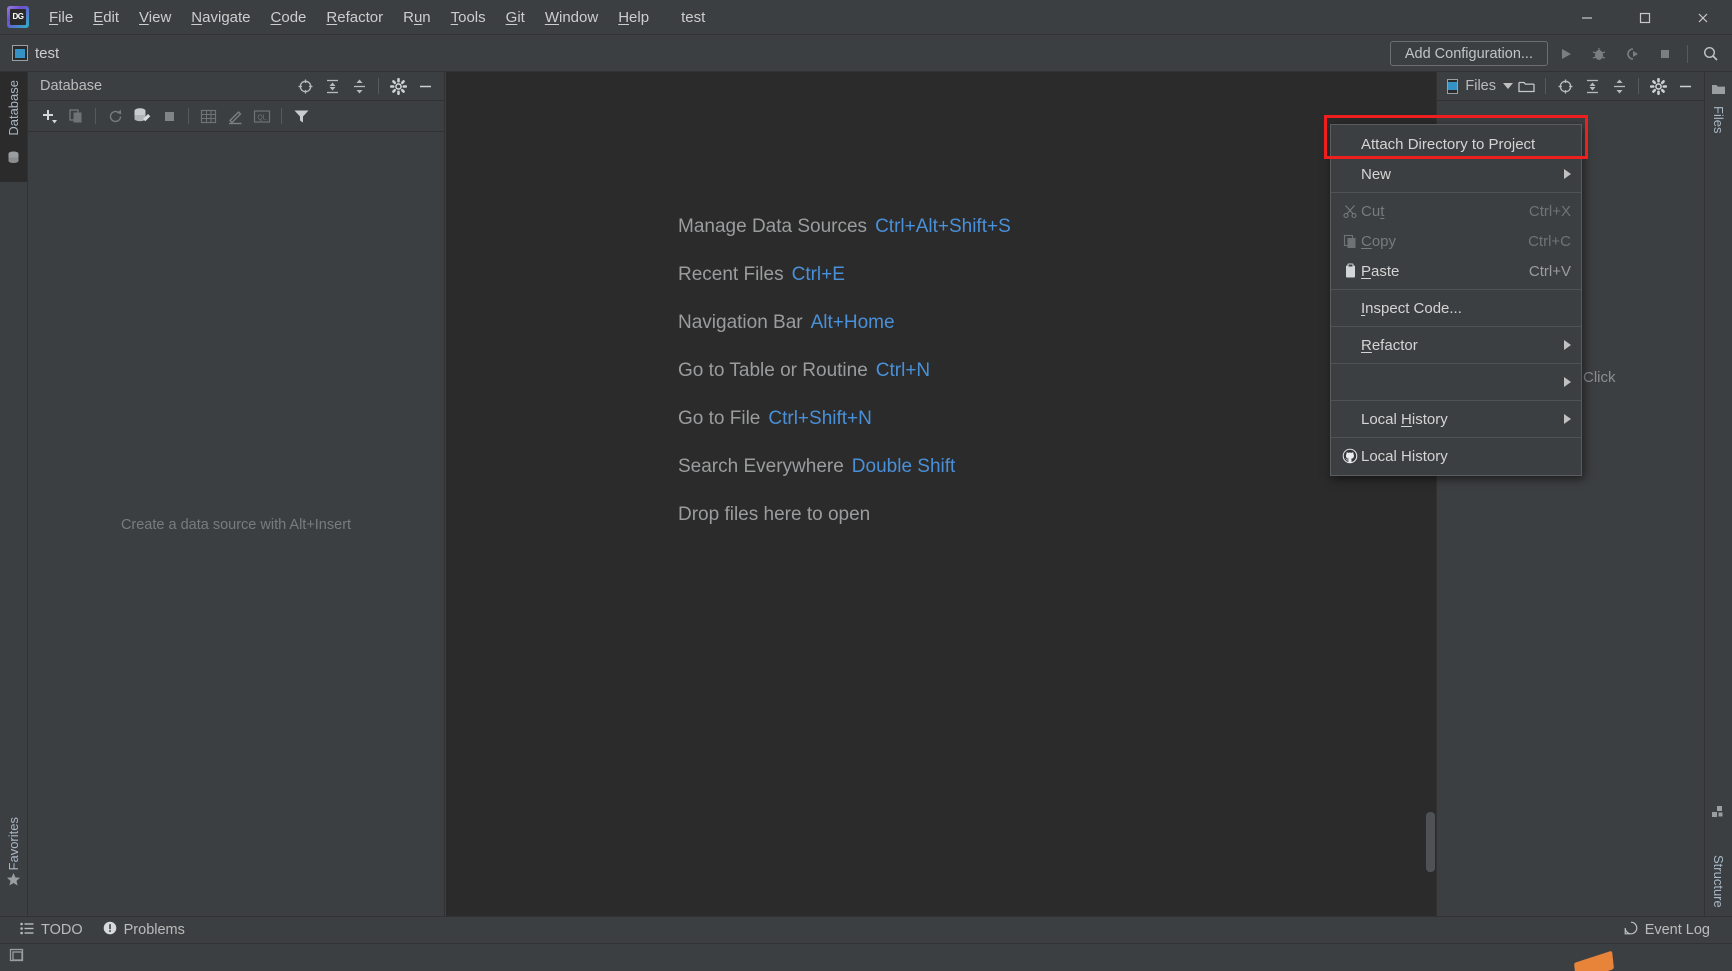  Describe the element at coordinates (13, 843) in the screenshot. I see `sidebar-item-favorites: Favorites` at that location.